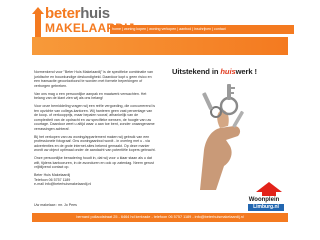 The height and width of the screenshot is (240, 320). Describe the element at coordinates (269, 189) in the screenshot. I see `woonplein-logo-icon` at that location.